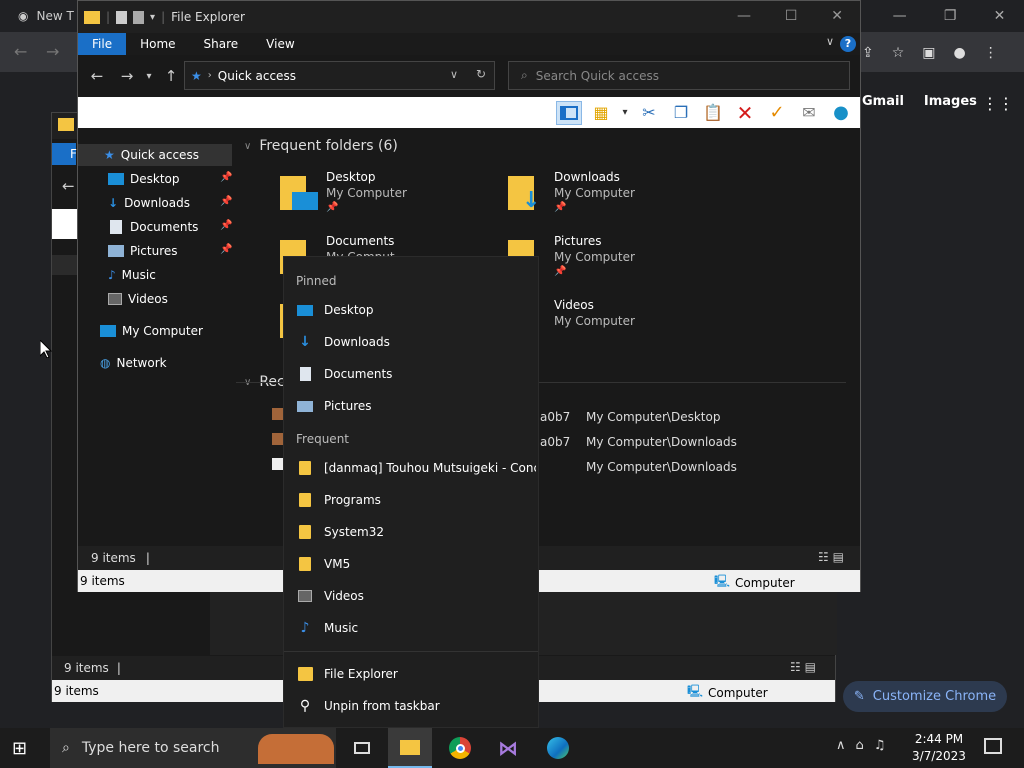 The height and width of the screenshot is (768, 1024). I want to click on folder-tile-downloads: ↓ Downloads My Computer 📌, so click(613, 199).